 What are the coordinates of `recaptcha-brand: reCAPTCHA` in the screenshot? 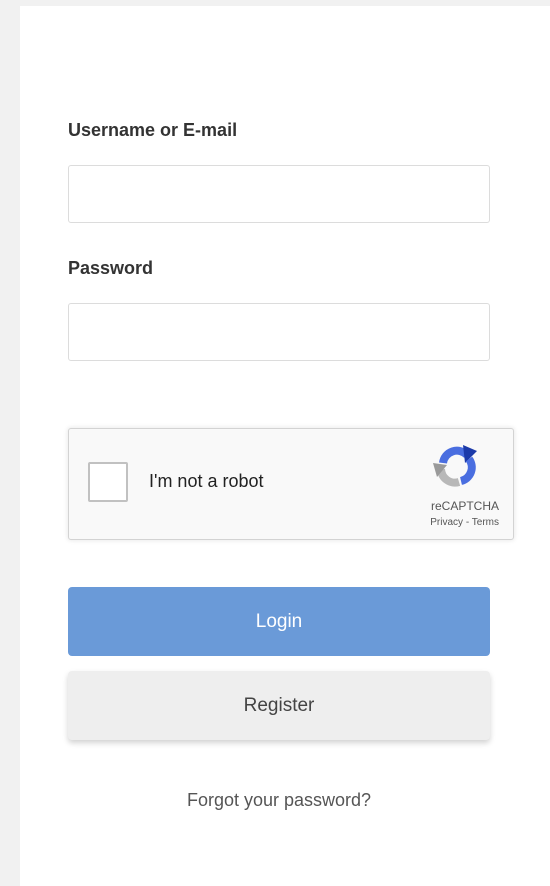 It's located at (464, 506).